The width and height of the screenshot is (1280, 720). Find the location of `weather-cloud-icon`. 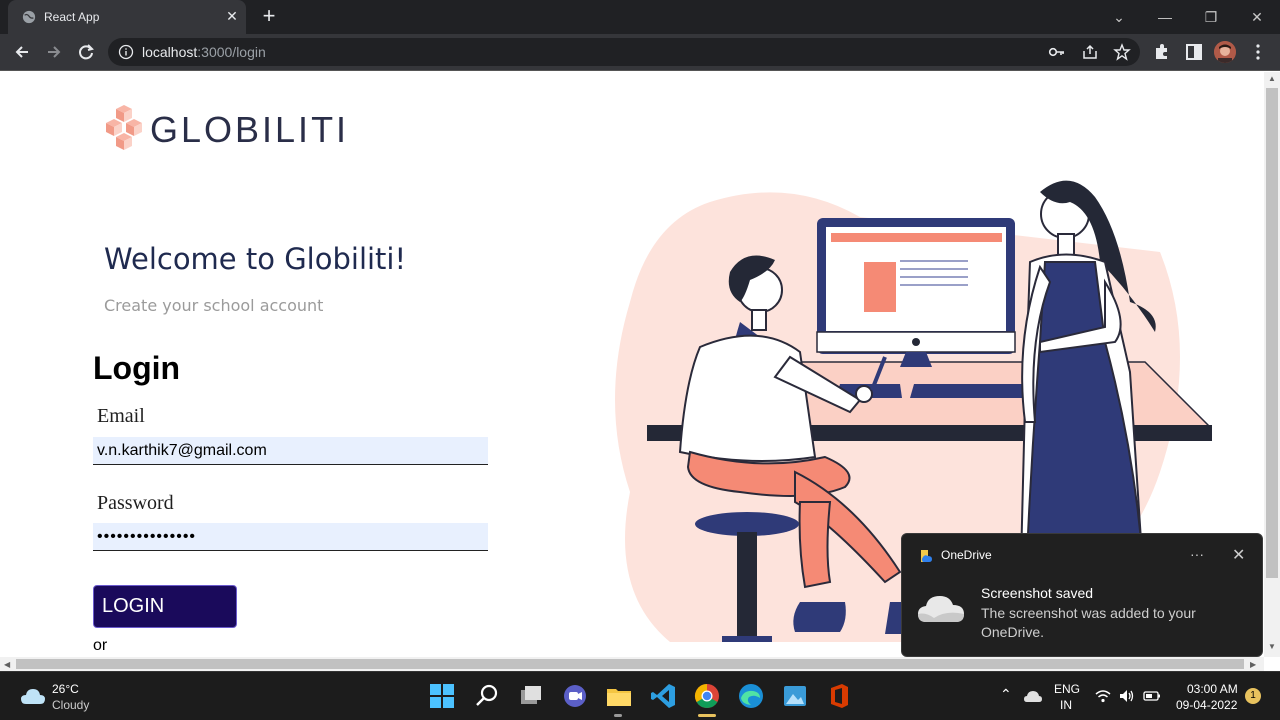

weather-cloud-icon is located at coordinates (33, 696).